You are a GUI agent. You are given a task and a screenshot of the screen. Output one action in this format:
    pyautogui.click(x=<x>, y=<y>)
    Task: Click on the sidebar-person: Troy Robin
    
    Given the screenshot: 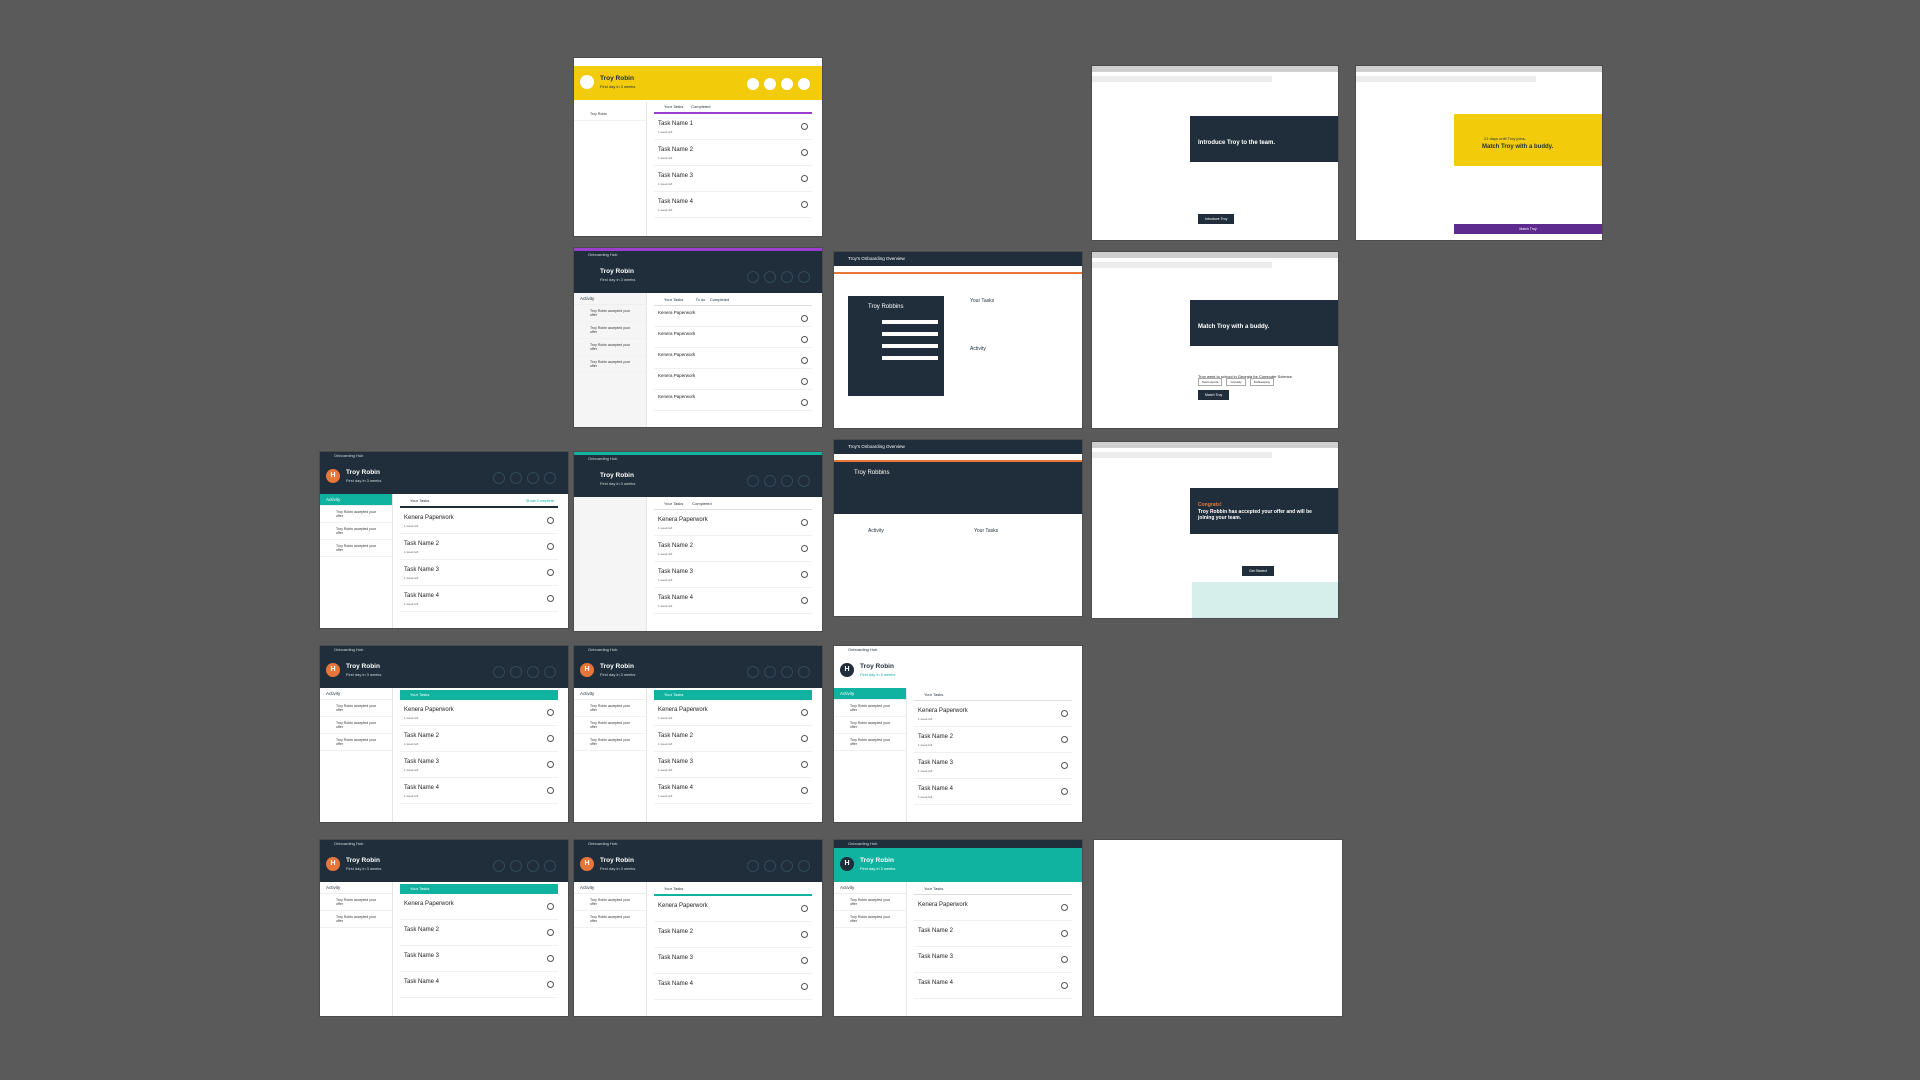 What is the action you would take?
    pyautogui.click(x=610, y=114)
    